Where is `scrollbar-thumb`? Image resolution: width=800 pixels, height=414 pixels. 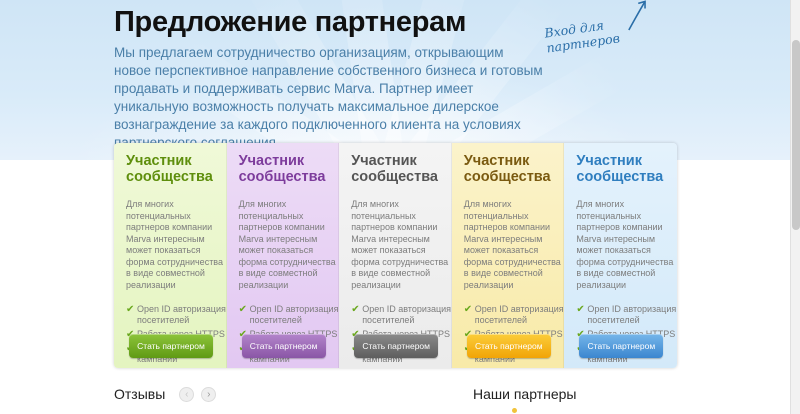
scrollbar-thumb is located at coordinates (796, 135).